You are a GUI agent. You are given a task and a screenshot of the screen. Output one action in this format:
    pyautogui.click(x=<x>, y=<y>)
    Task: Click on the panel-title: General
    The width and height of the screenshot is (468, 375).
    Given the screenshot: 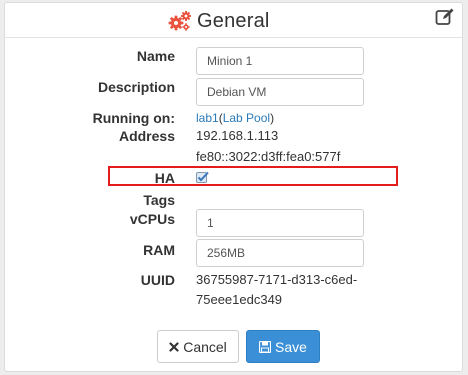 What is the action you would take?
    pyautogui.click(x=233, y=20)
    